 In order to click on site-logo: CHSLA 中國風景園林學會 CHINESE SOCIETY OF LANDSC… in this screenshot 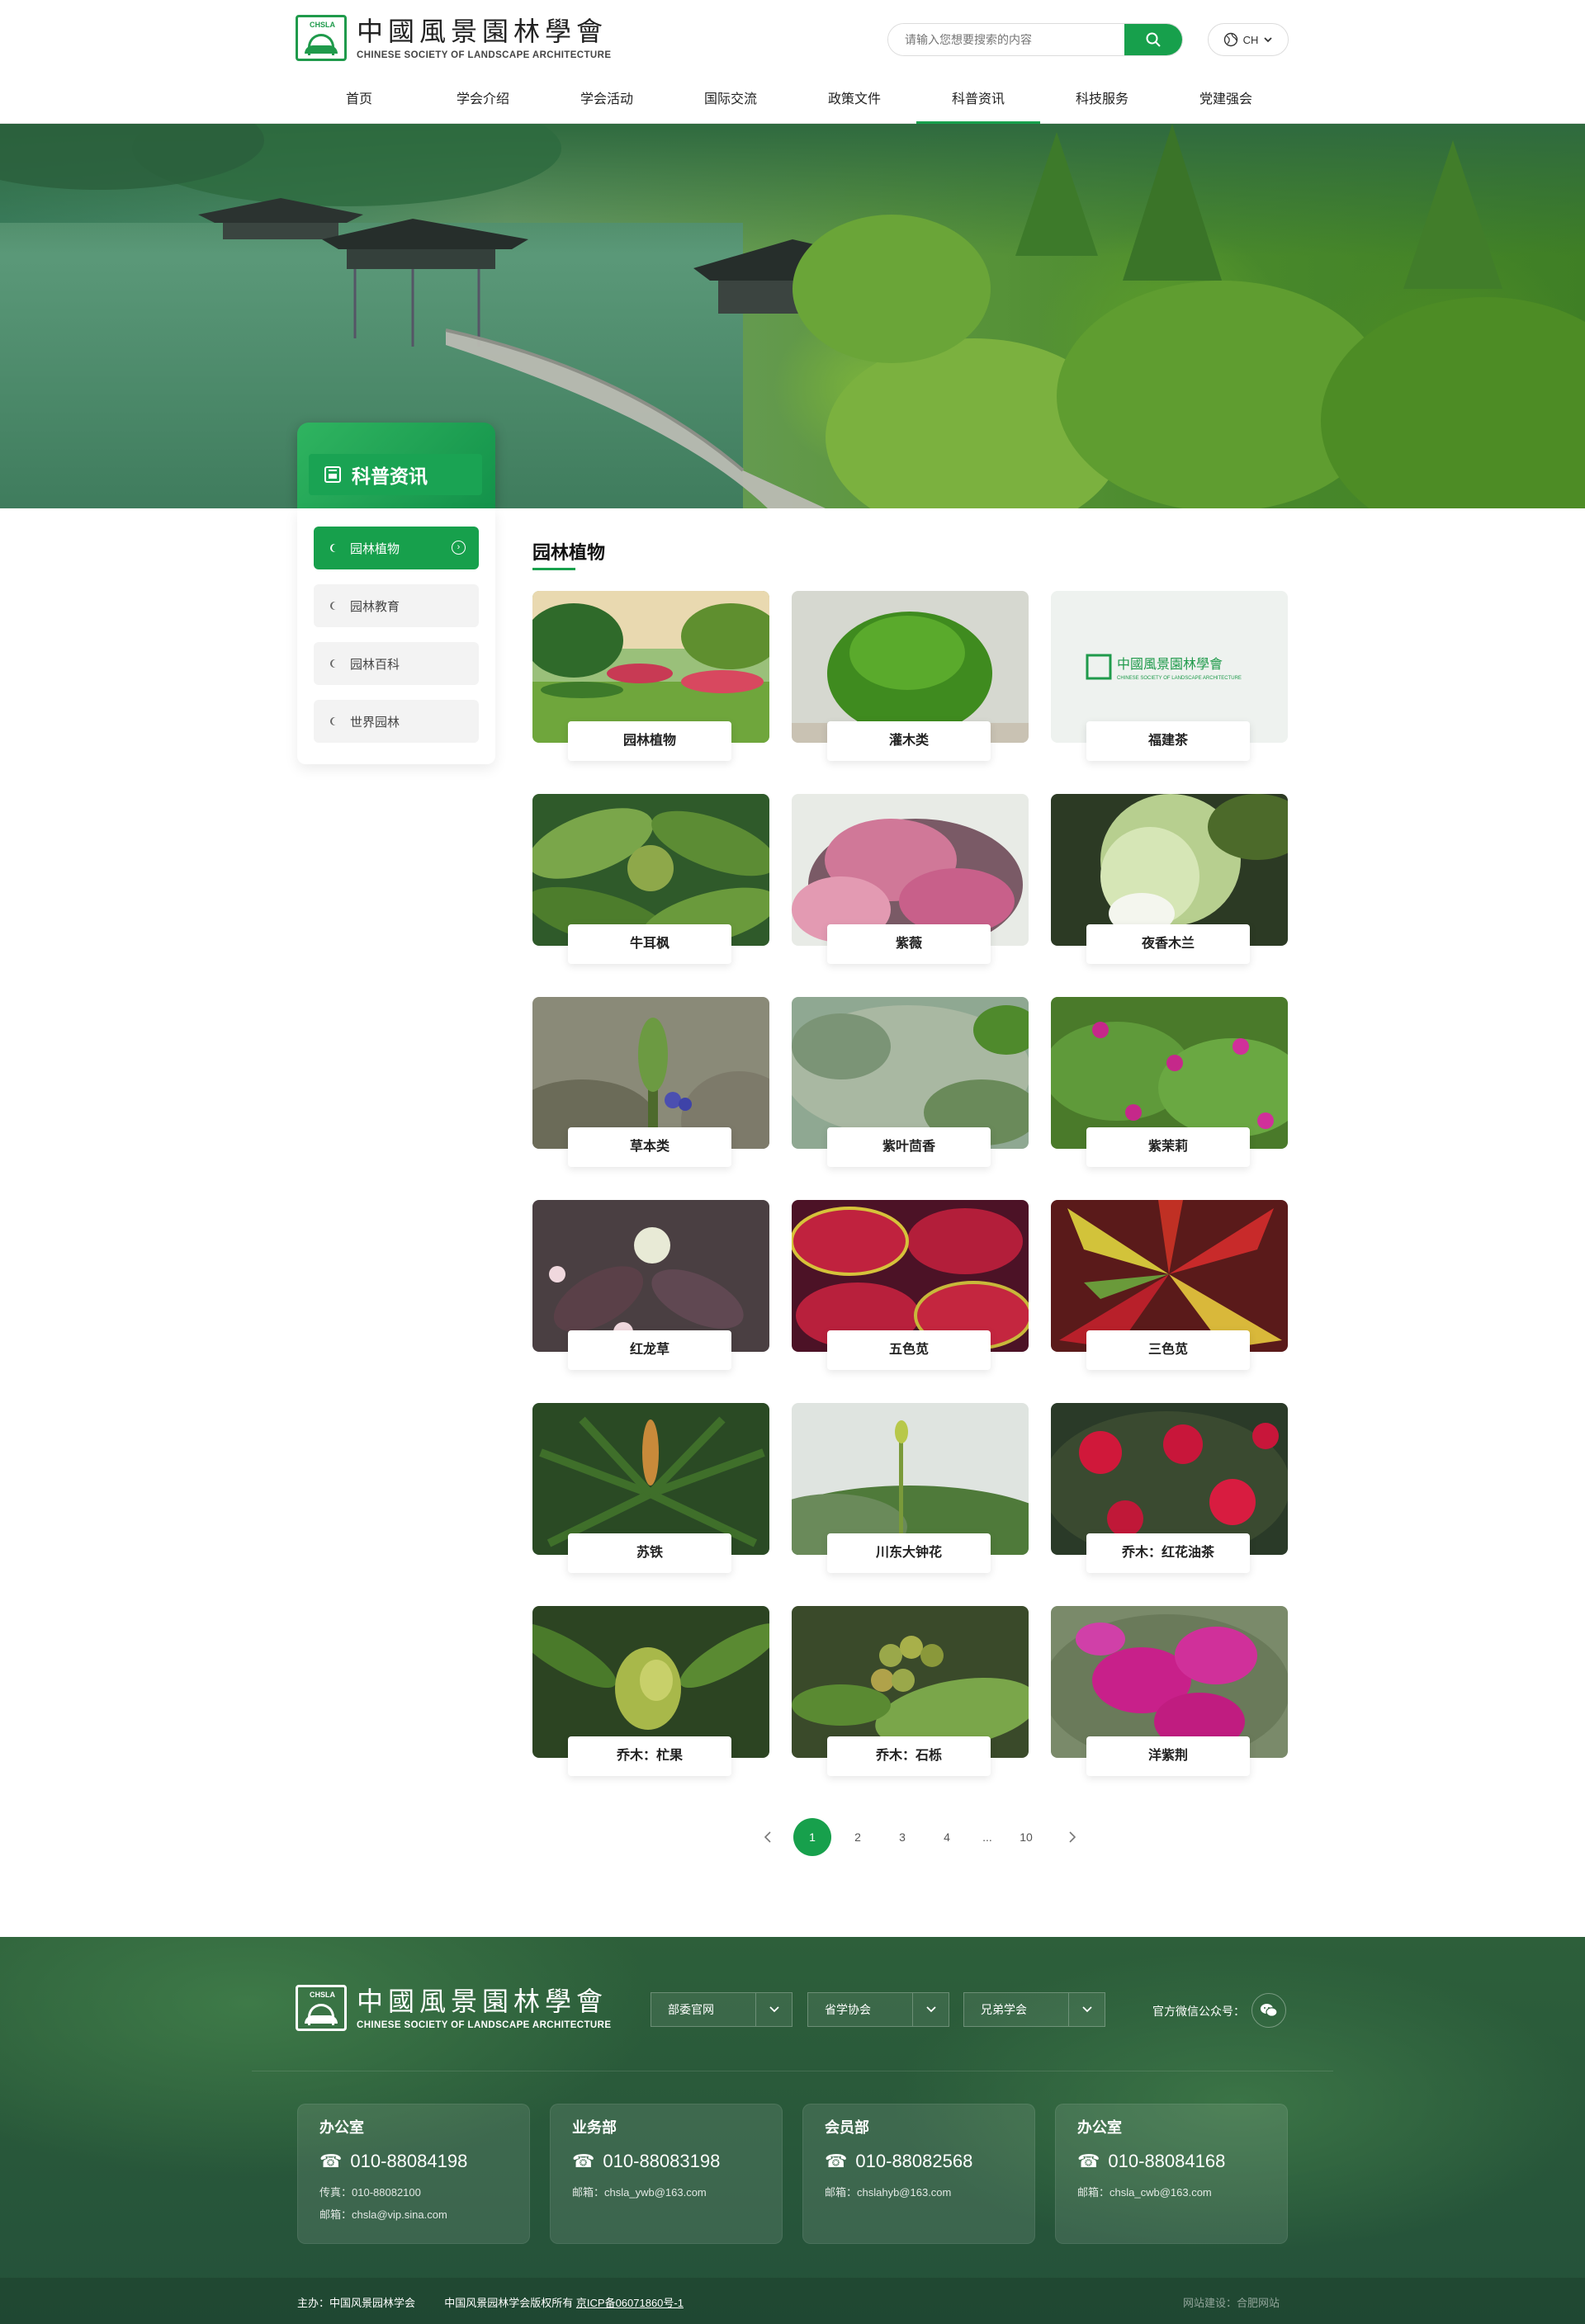, I will do `click(454, 38)`.